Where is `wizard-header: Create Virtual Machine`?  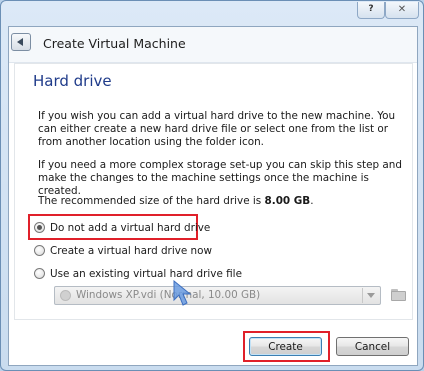
wizard-header: Create Virtual Machine is located at coordinates (213, 45).